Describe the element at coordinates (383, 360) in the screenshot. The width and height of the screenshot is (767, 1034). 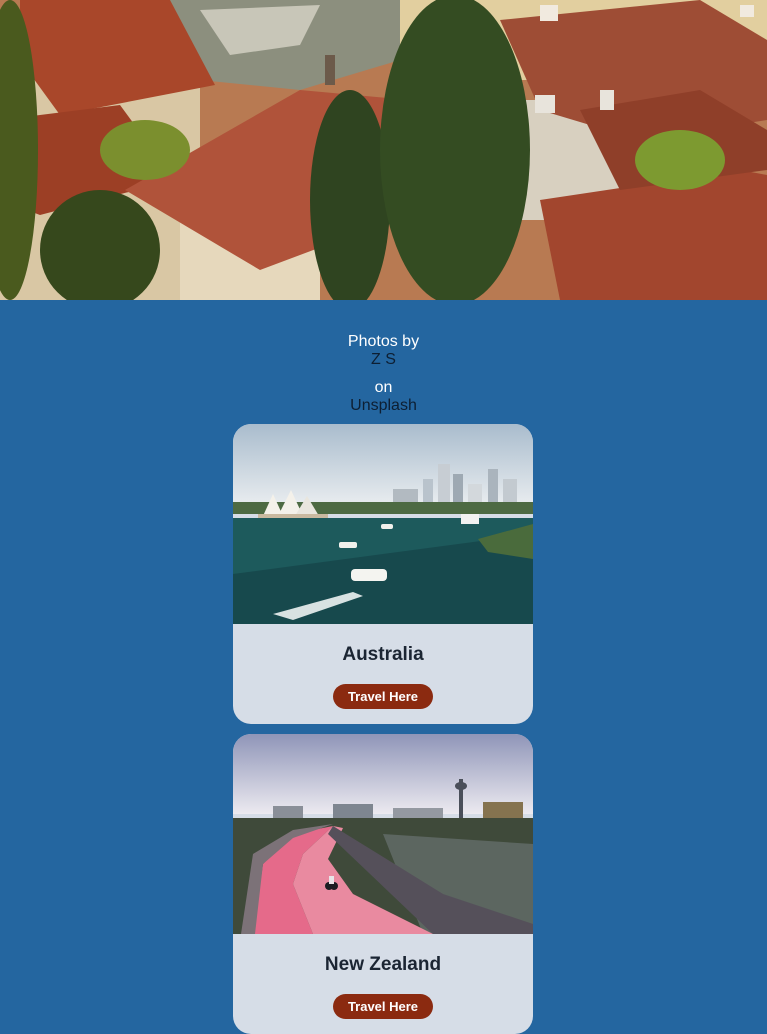
I see `credit-author-link: Z S` at that location.